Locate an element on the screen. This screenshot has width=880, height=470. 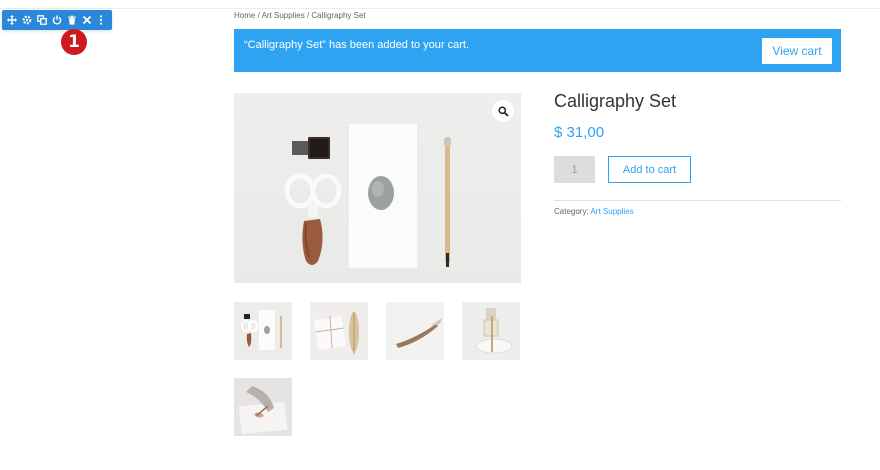
calligraphy-set-photo is located at coordinates (367, 196).